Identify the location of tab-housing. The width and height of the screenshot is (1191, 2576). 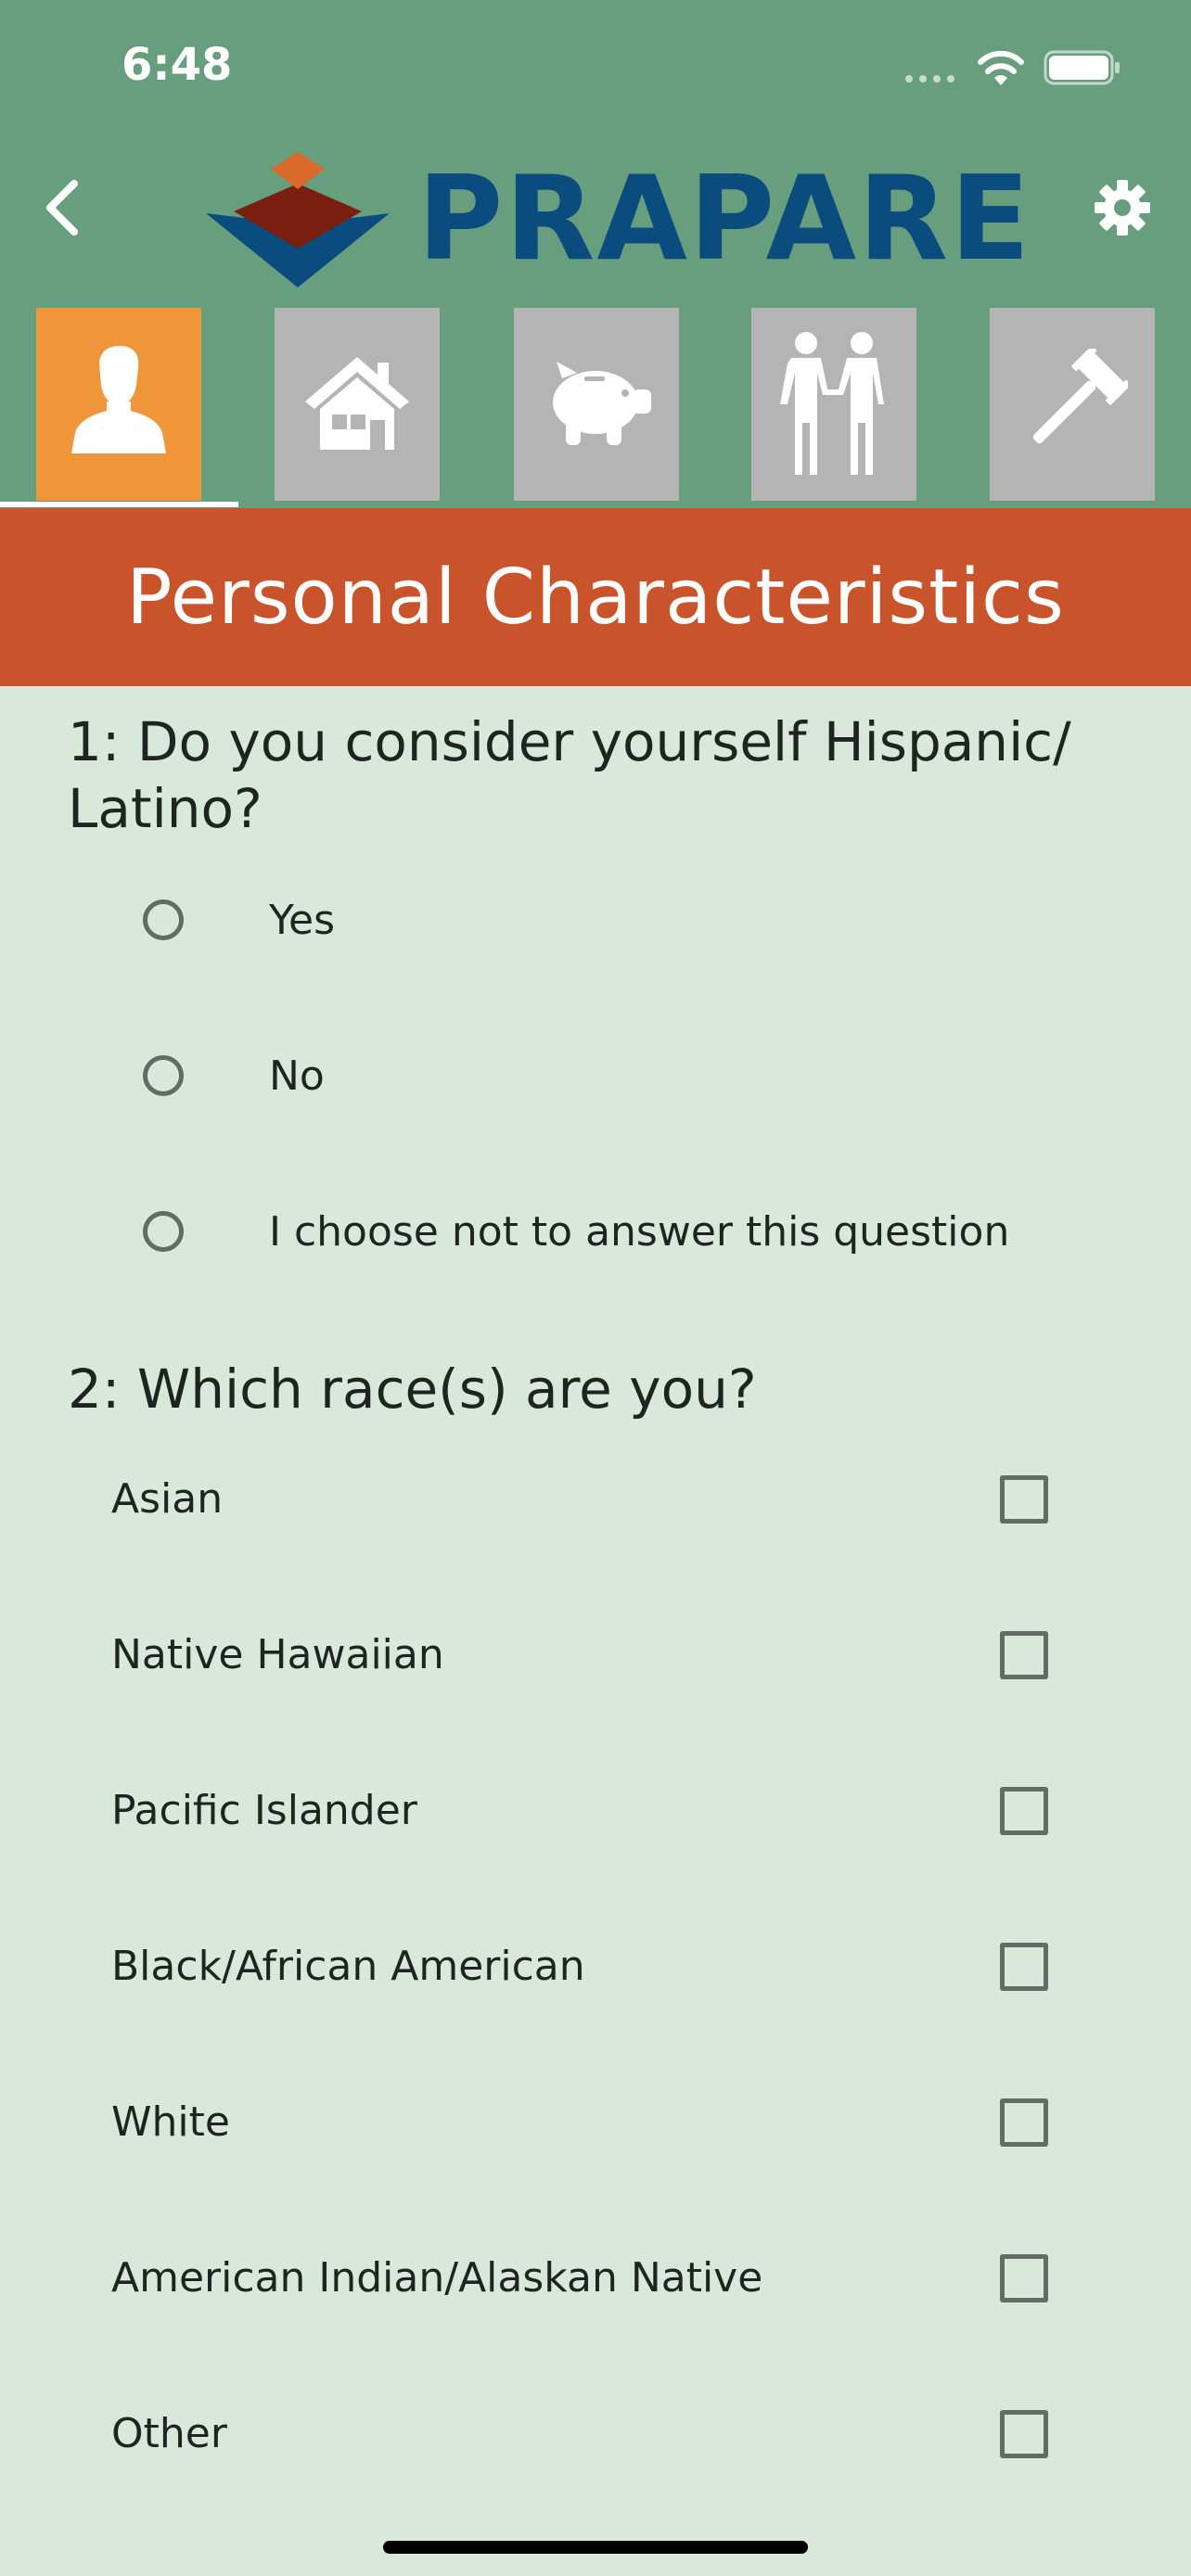
(357, 405).